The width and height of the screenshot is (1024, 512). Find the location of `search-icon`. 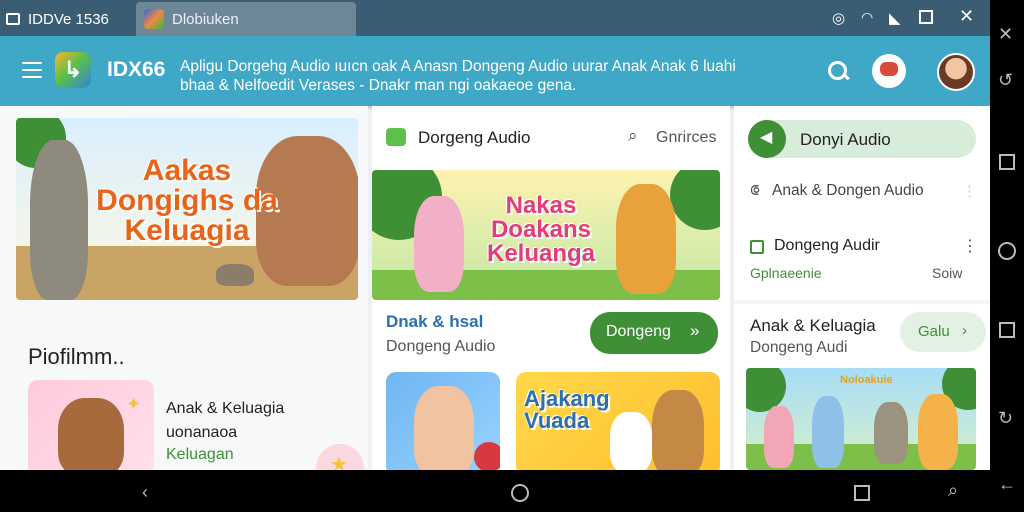

search-icon is located at coordinates (839, 71).